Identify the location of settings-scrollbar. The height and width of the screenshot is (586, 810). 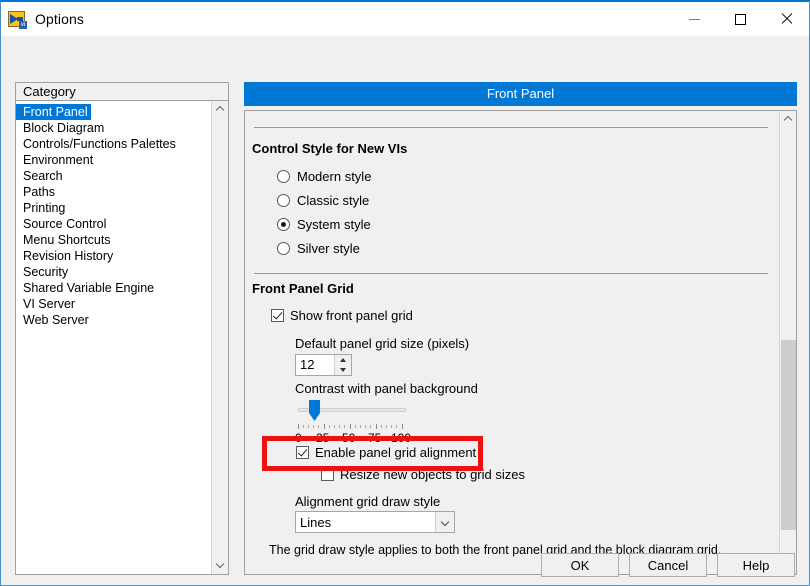
(787, 342).